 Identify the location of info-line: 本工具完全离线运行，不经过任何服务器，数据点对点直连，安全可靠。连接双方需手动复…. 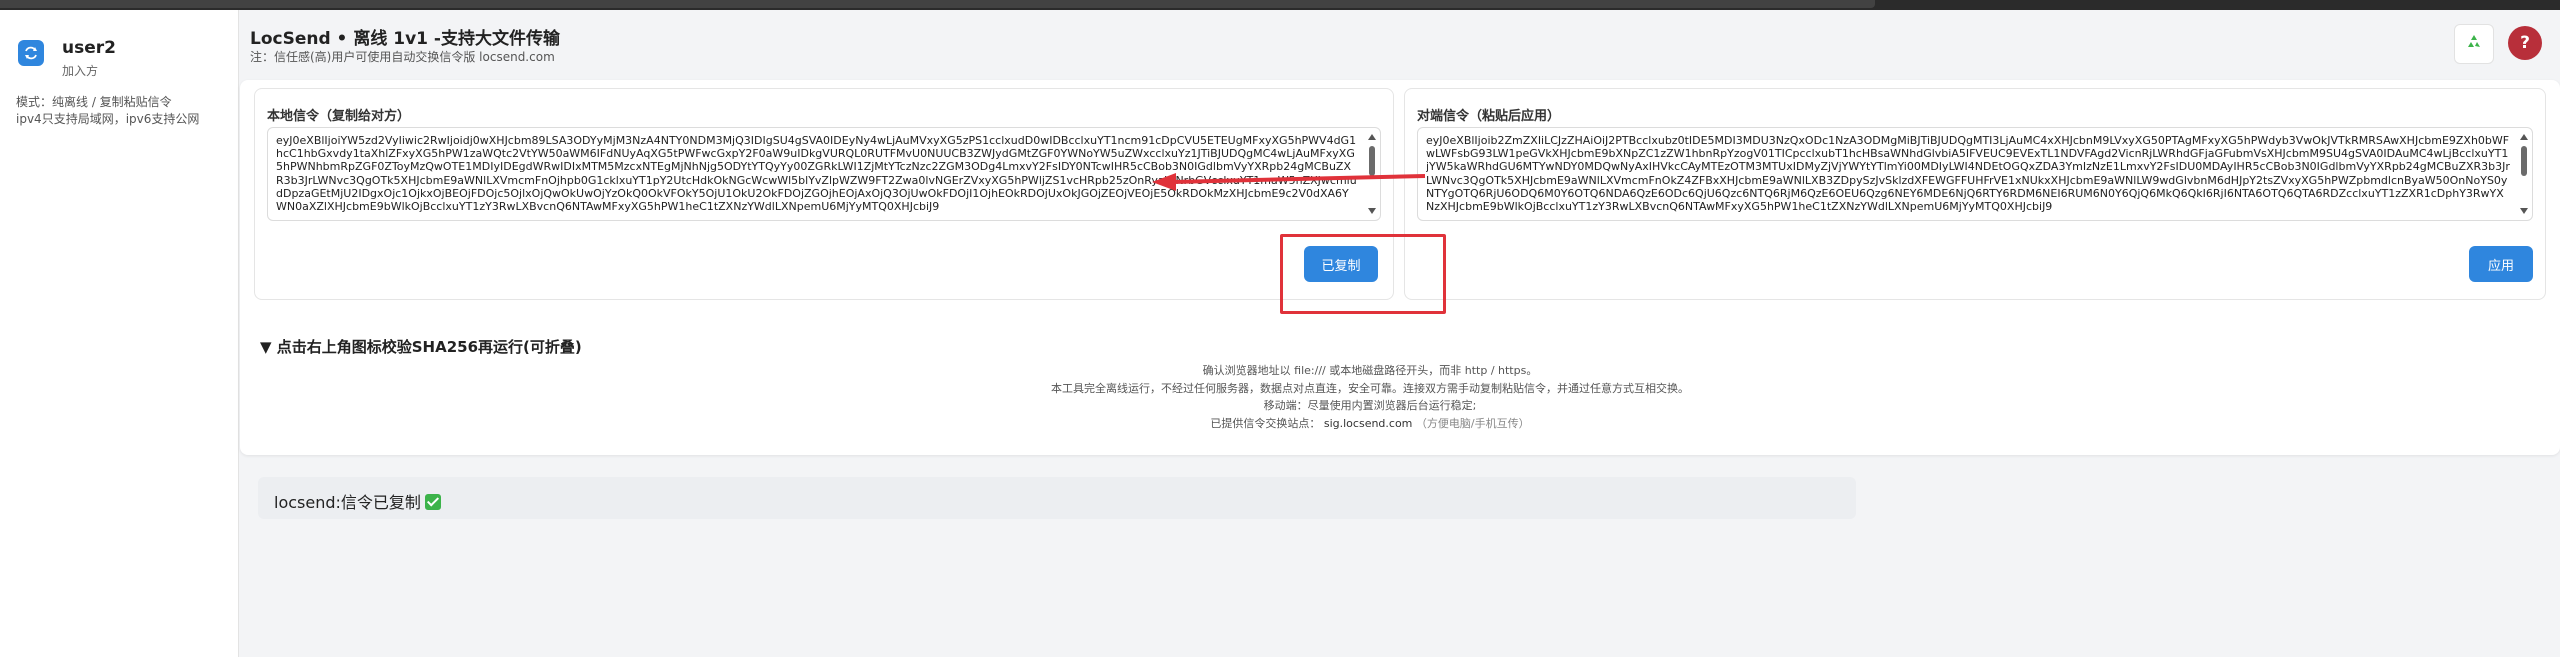
(1370, 388).